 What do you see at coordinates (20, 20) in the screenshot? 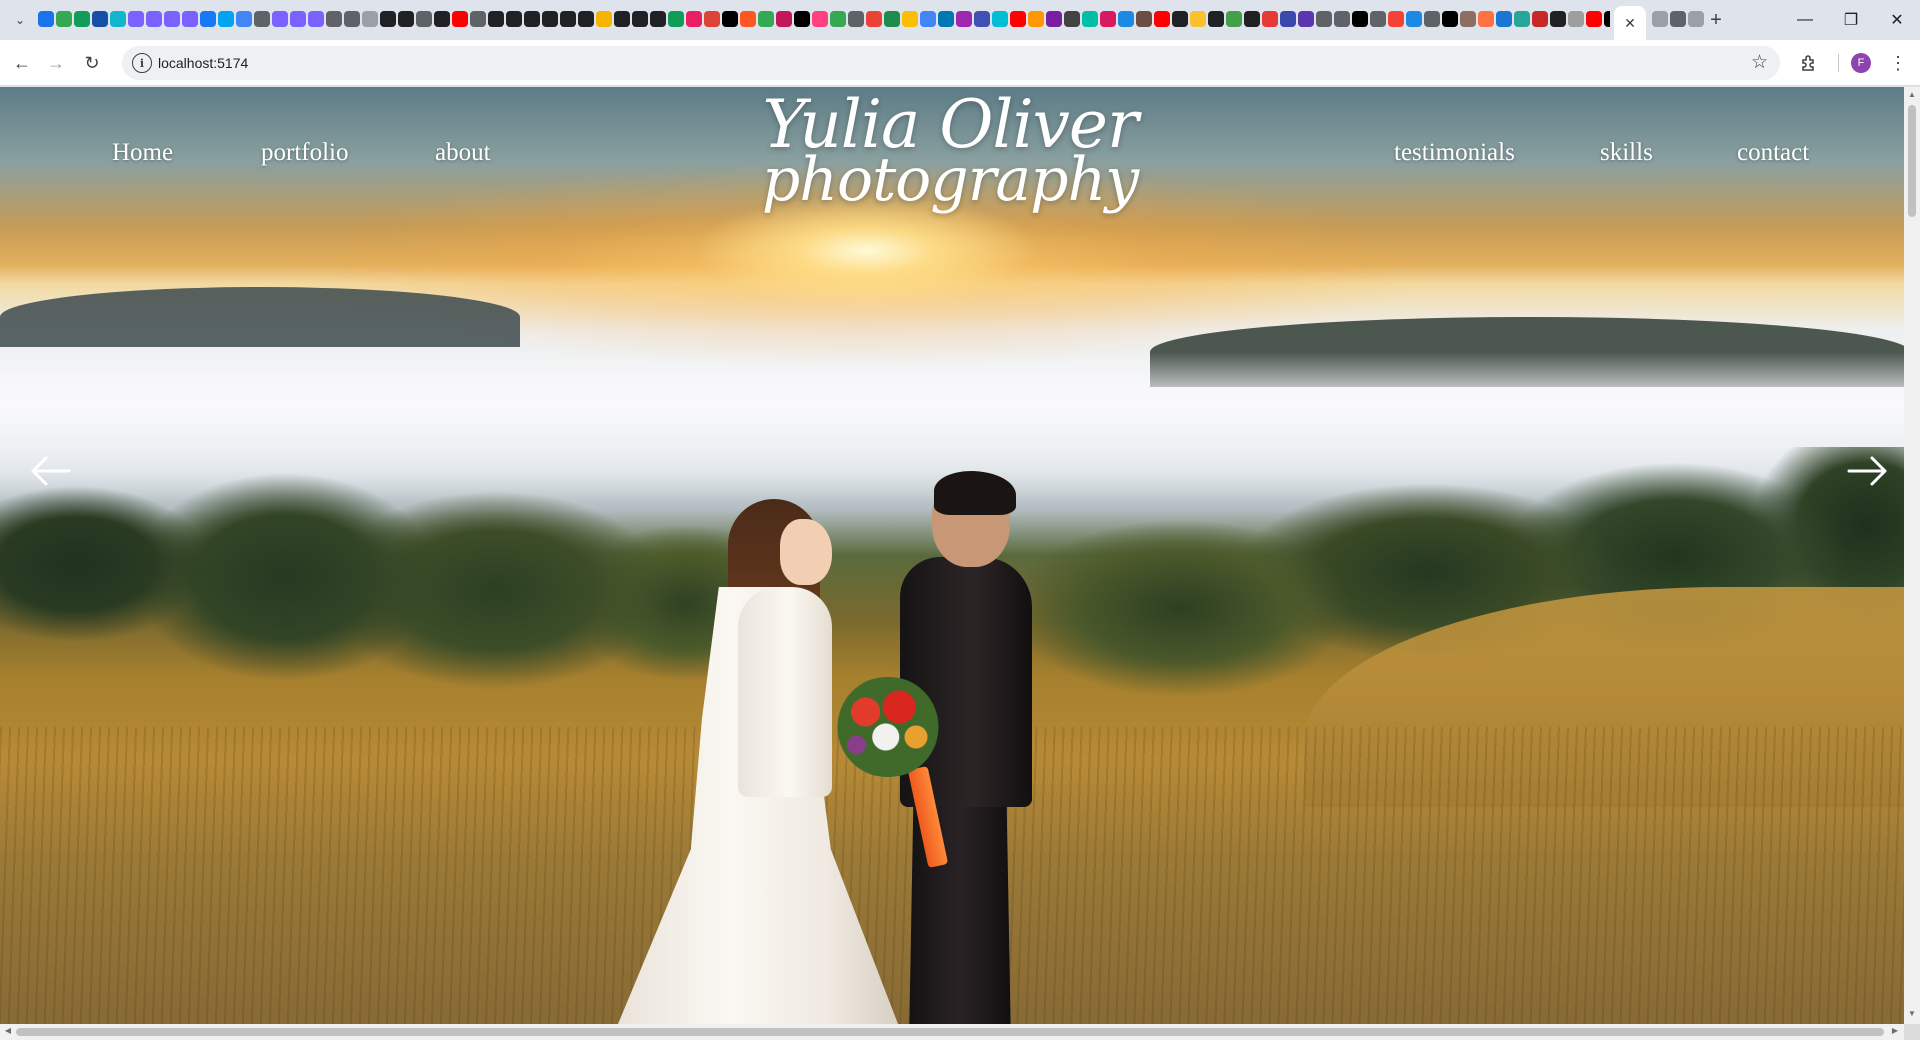
I see `tab-search-button: ⌄` at bounding box center [20, 20].